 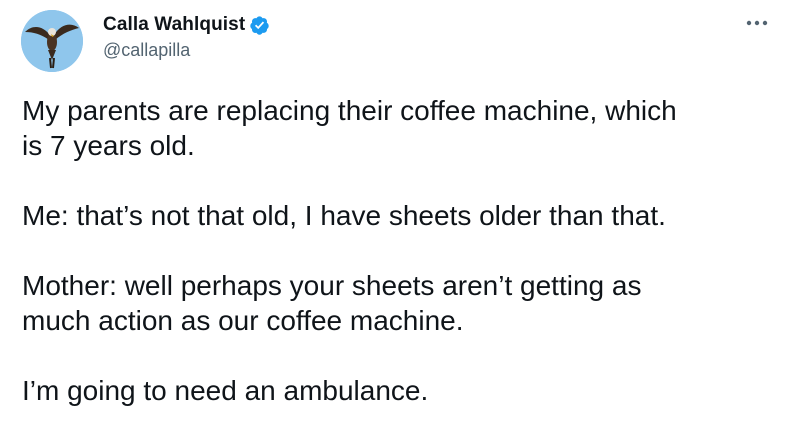 I want to click on author-info: Calla Wahlquist @callapilla, so click(x=186, y=37).